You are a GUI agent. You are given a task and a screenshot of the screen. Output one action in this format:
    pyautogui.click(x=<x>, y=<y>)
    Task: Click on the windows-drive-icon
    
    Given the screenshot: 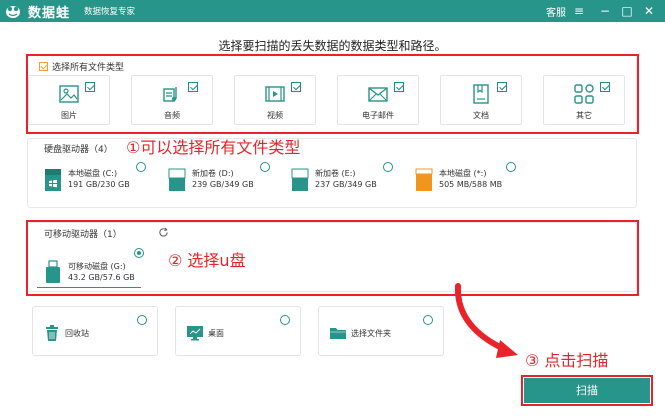 What is the action you would take?
    pyautogui.click(x=53, y=180)
    